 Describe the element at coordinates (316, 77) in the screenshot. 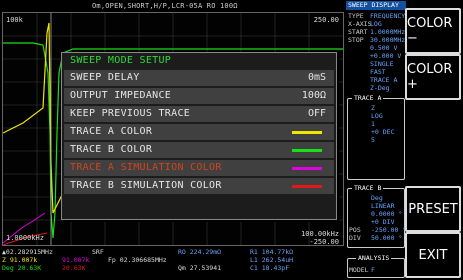

I see `menu-item-value: 0mS` at that location.